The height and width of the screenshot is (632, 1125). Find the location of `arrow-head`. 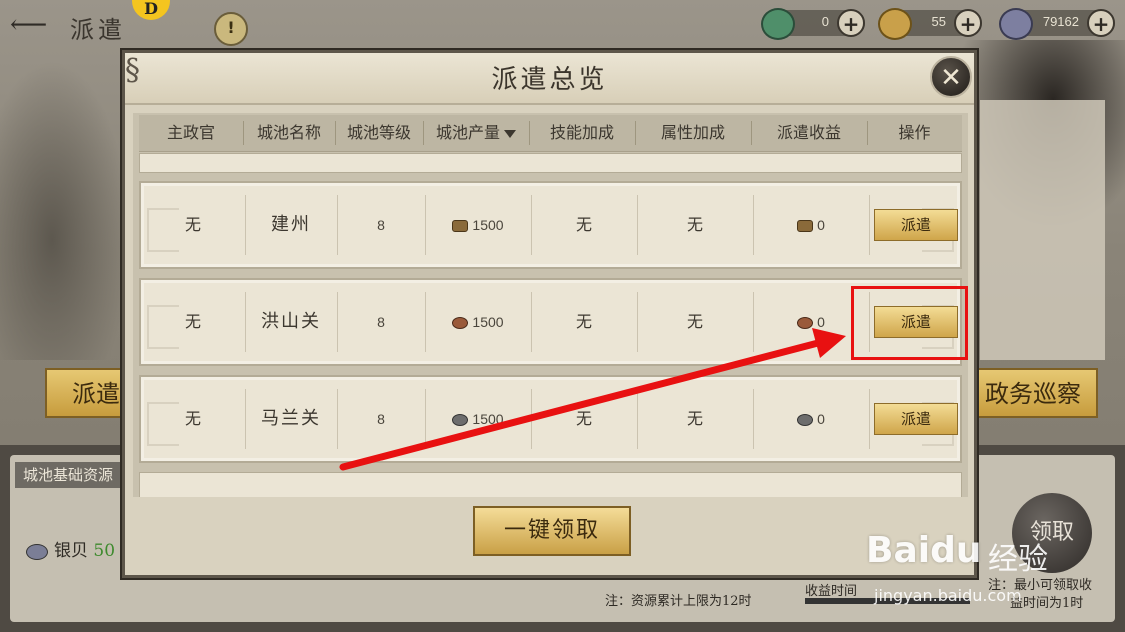

arrow-head is located at coordinates (829, 343).